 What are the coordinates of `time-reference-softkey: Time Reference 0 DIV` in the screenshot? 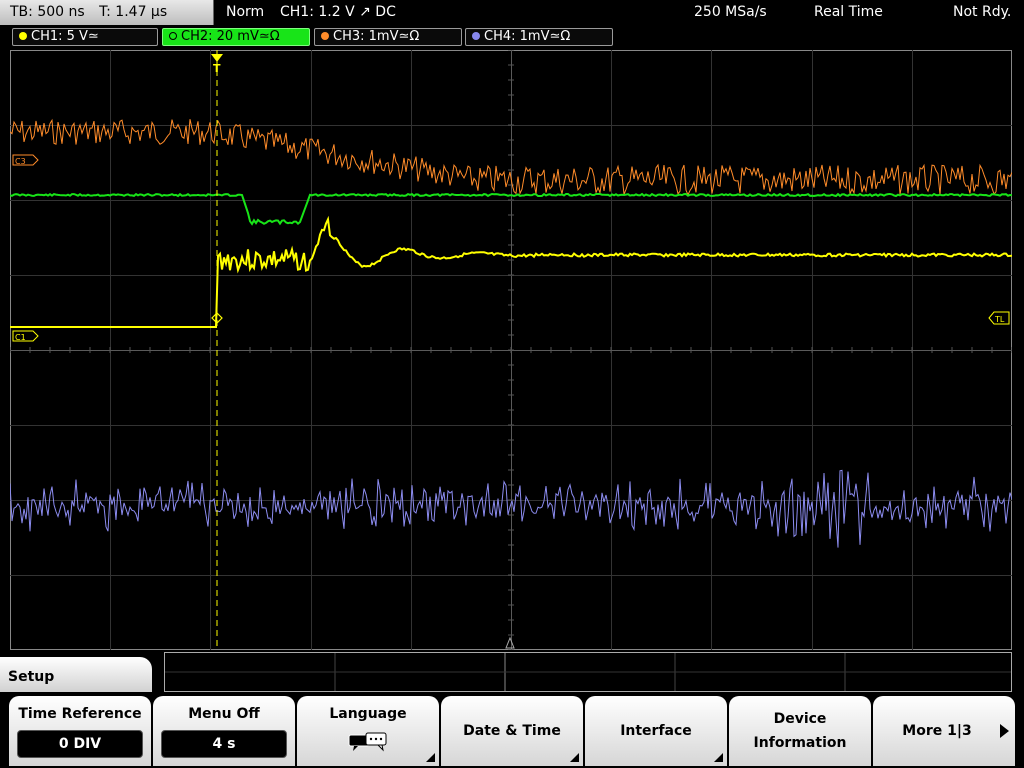 It's located at (80, 731).